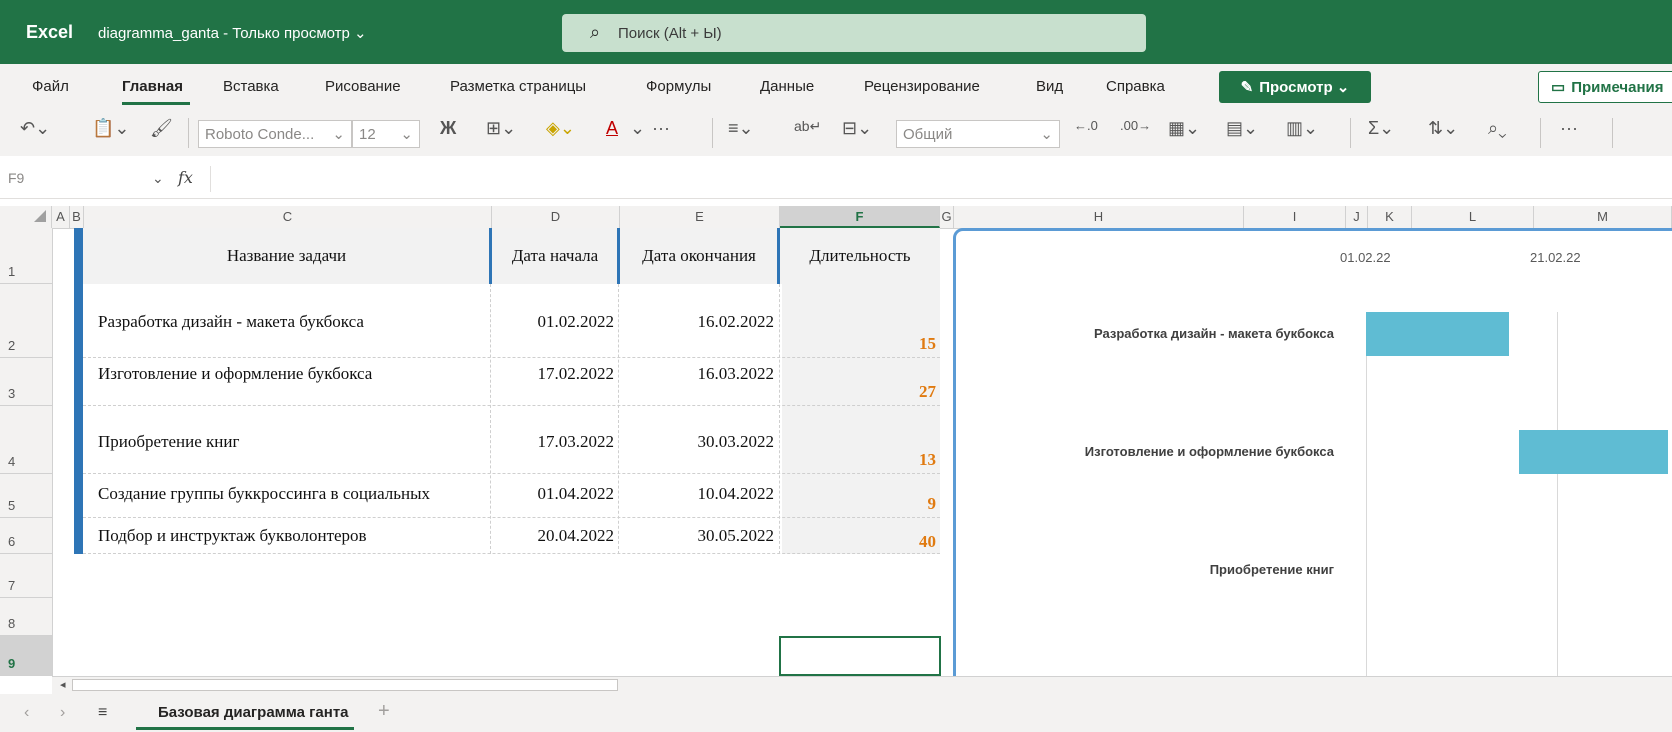 The image size is (1672, 732). Describe the element at coordinates (612, 128) in the screenshot. I see `font-color-icon: A` at that location.